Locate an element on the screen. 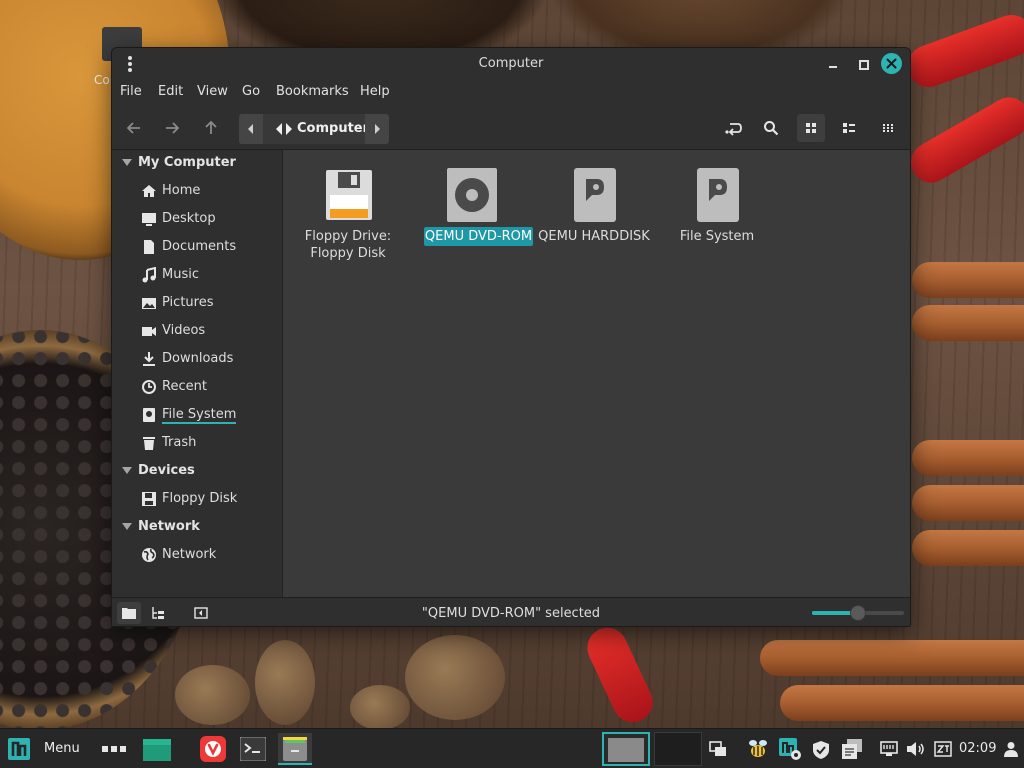 This screenshot has width=1024, height=768. drive-floppy: Floppy Drive: Floppy Disk is located at coordinates (348, 219).